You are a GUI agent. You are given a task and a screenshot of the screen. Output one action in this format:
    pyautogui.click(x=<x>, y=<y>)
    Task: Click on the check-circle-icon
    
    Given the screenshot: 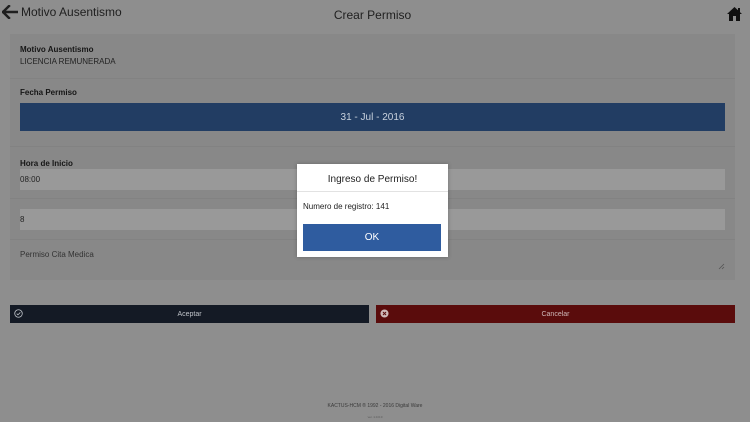 What is the action you would take?
    pyautogui.click(x=18, y=313)
    